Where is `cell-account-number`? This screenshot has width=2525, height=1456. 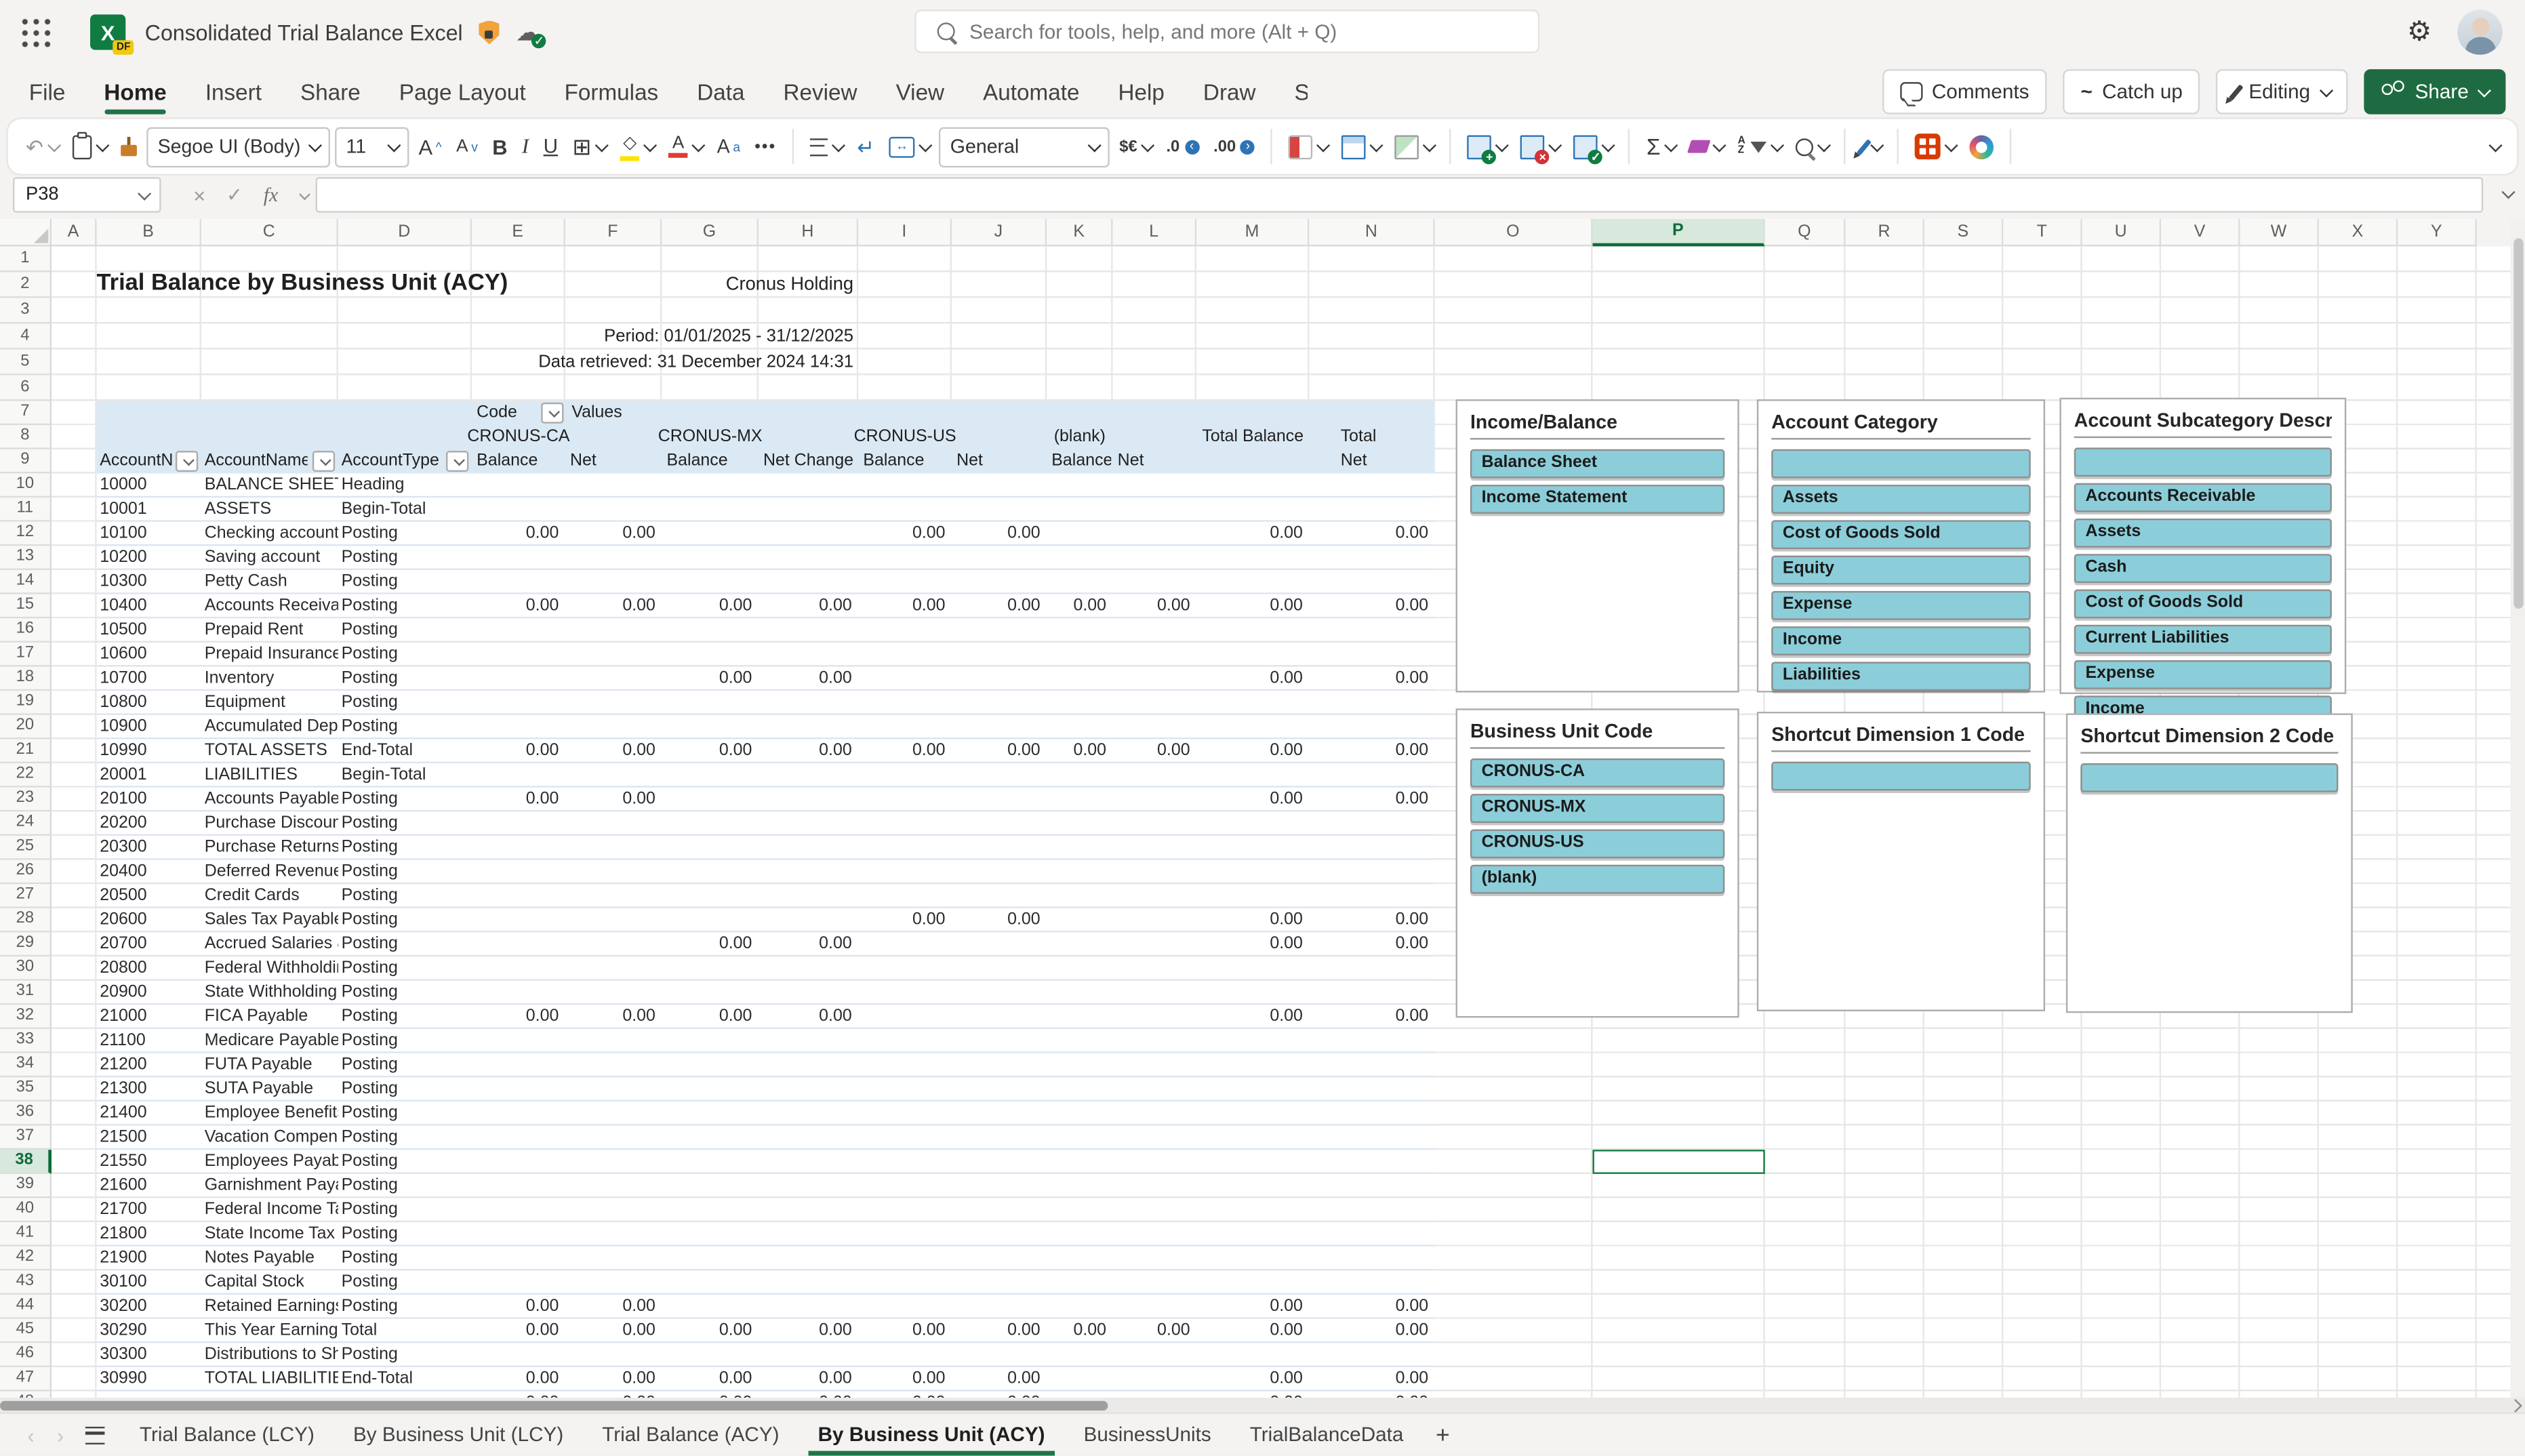 cell-account-number is located at coordinates (149, 1395).